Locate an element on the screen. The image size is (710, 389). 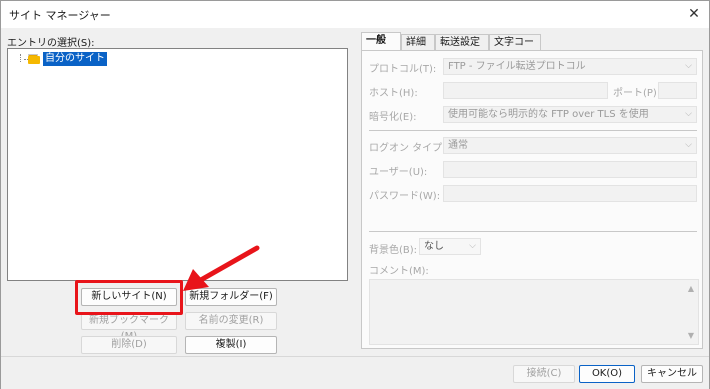
host-input is located at coordinates (525, 90).